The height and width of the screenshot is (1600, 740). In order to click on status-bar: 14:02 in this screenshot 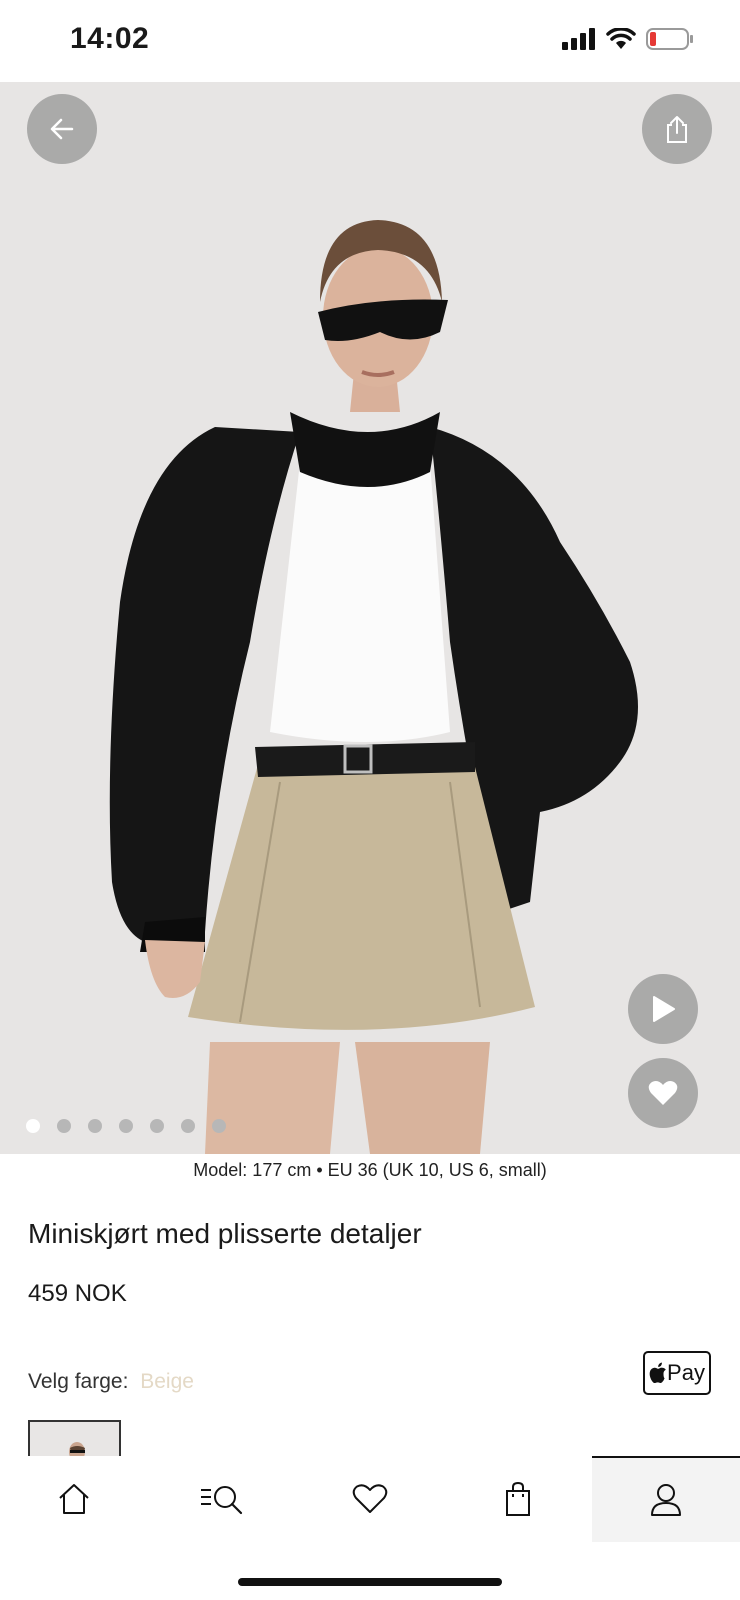, I will do `click(370, 41)`.